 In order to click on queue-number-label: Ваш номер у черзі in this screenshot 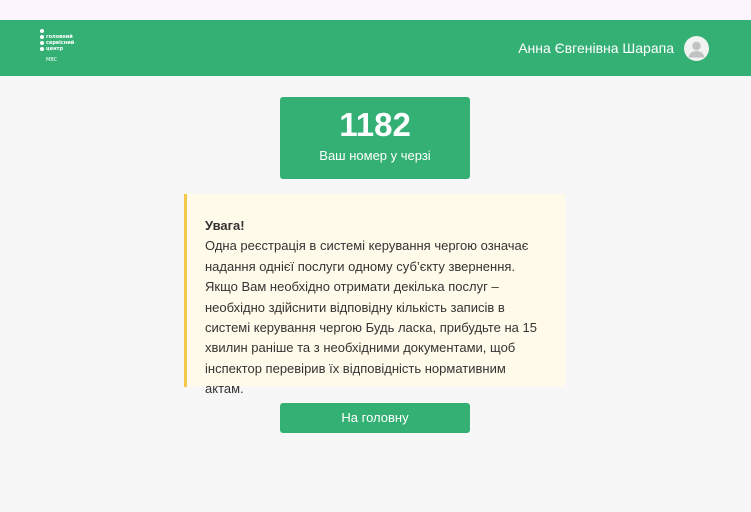, I will do `click(375, 155)`.